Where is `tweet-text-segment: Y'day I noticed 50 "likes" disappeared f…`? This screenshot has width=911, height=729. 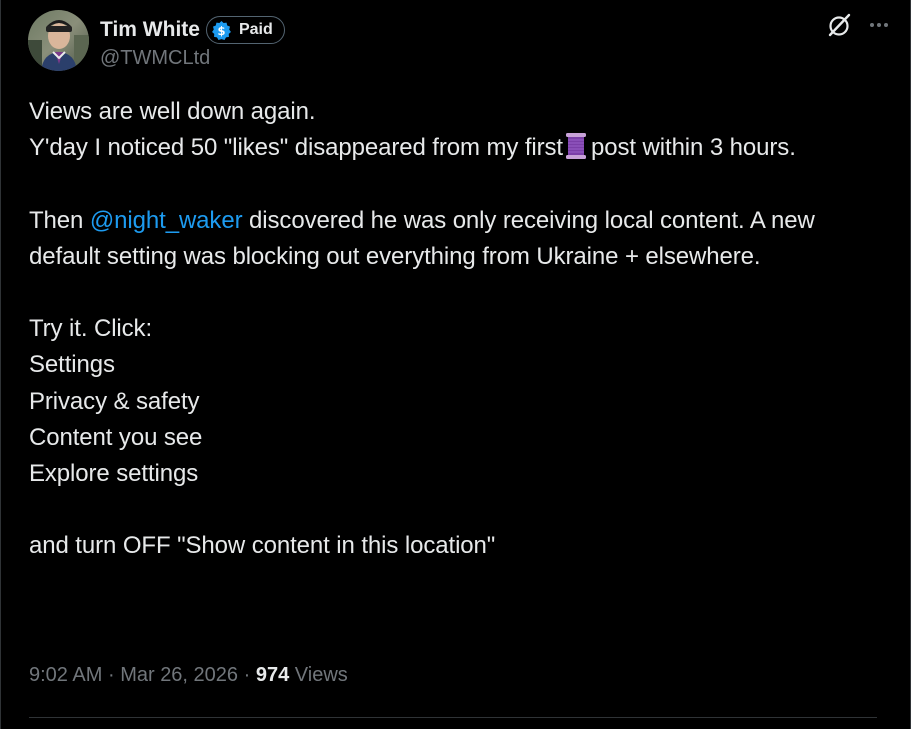 tweet-text-segment: Y'day I noticed 50 "likes" disappeared f… is located at coordinates (296, 148).